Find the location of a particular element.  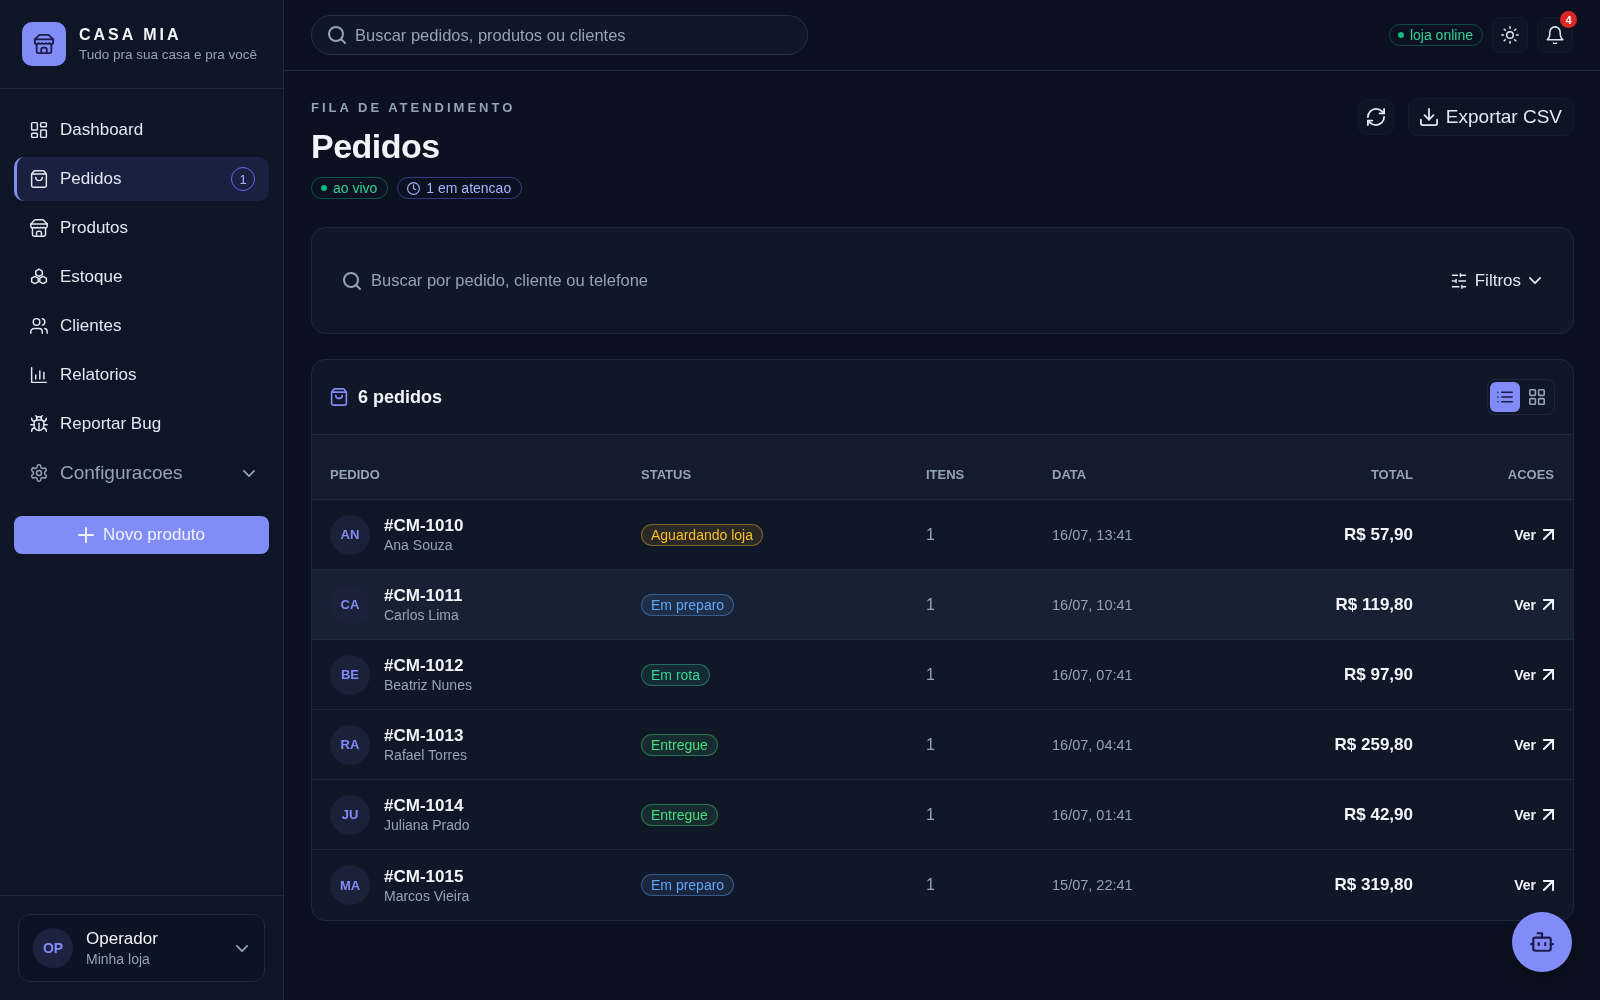

settings-icon is located at coordinates (39, 473).